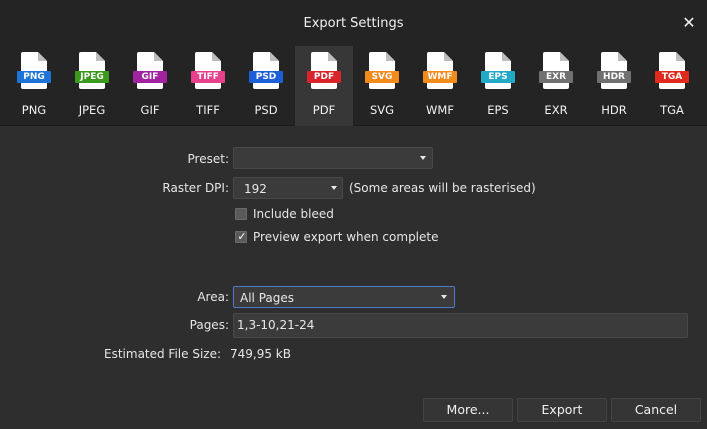  Describe the element at coordinates (266, 70) in the screenshot. I see `psd-file-icon: PSD` at that location.